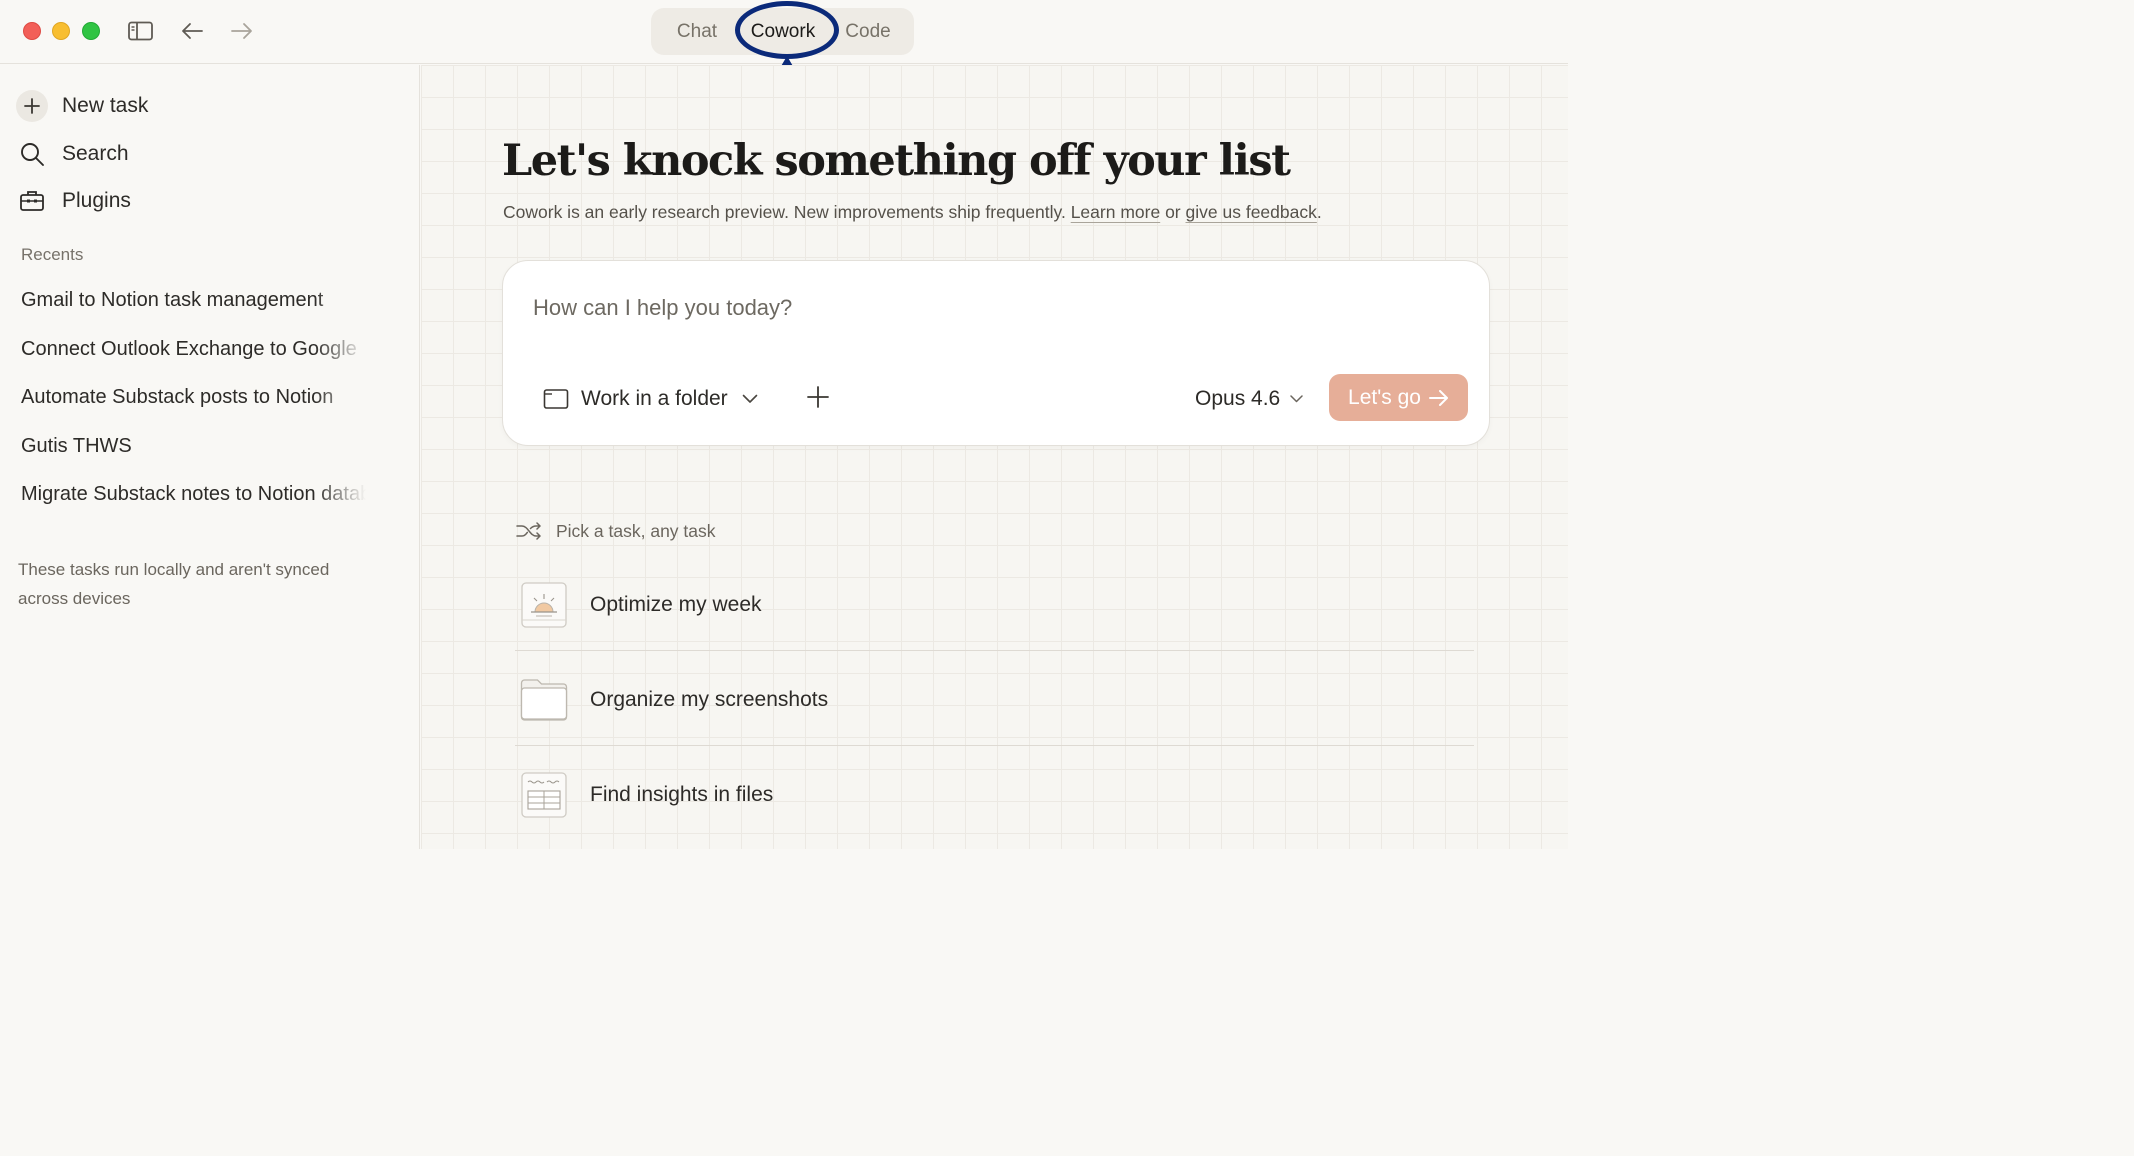 Image resolution: width=2134 pixels, height=1156 pixels. I want to click on recent-item: Gutis THWS, so click(193, 446).